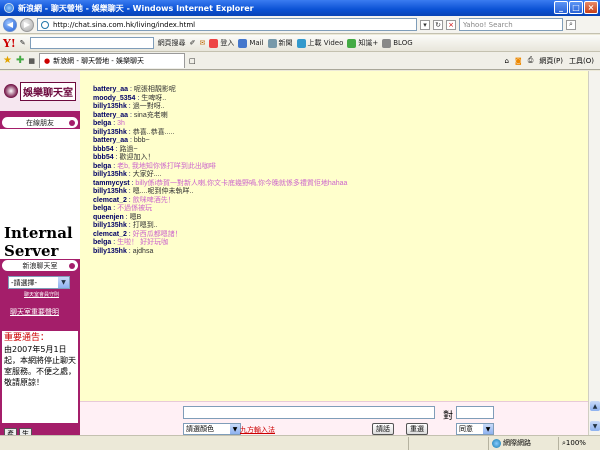 The image size is (600, 450). Describe the element at coordinates (41, 294) in the screenshot. I see `rules-link: 聊天室會員守則` at that location.